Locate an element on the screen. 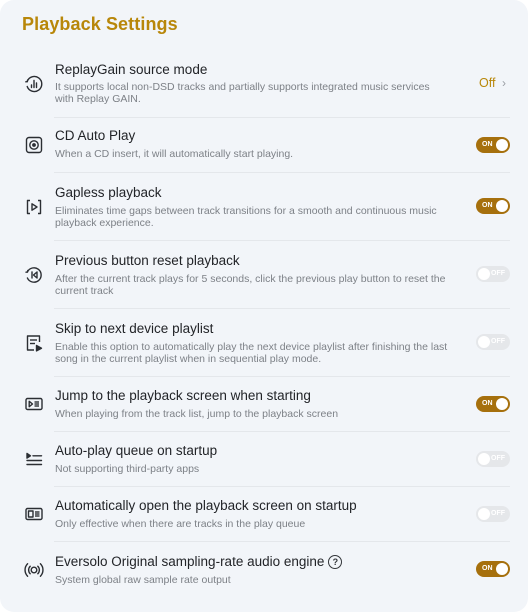  gapless-playback-toggle: ON is located at coordinates (493, 206).